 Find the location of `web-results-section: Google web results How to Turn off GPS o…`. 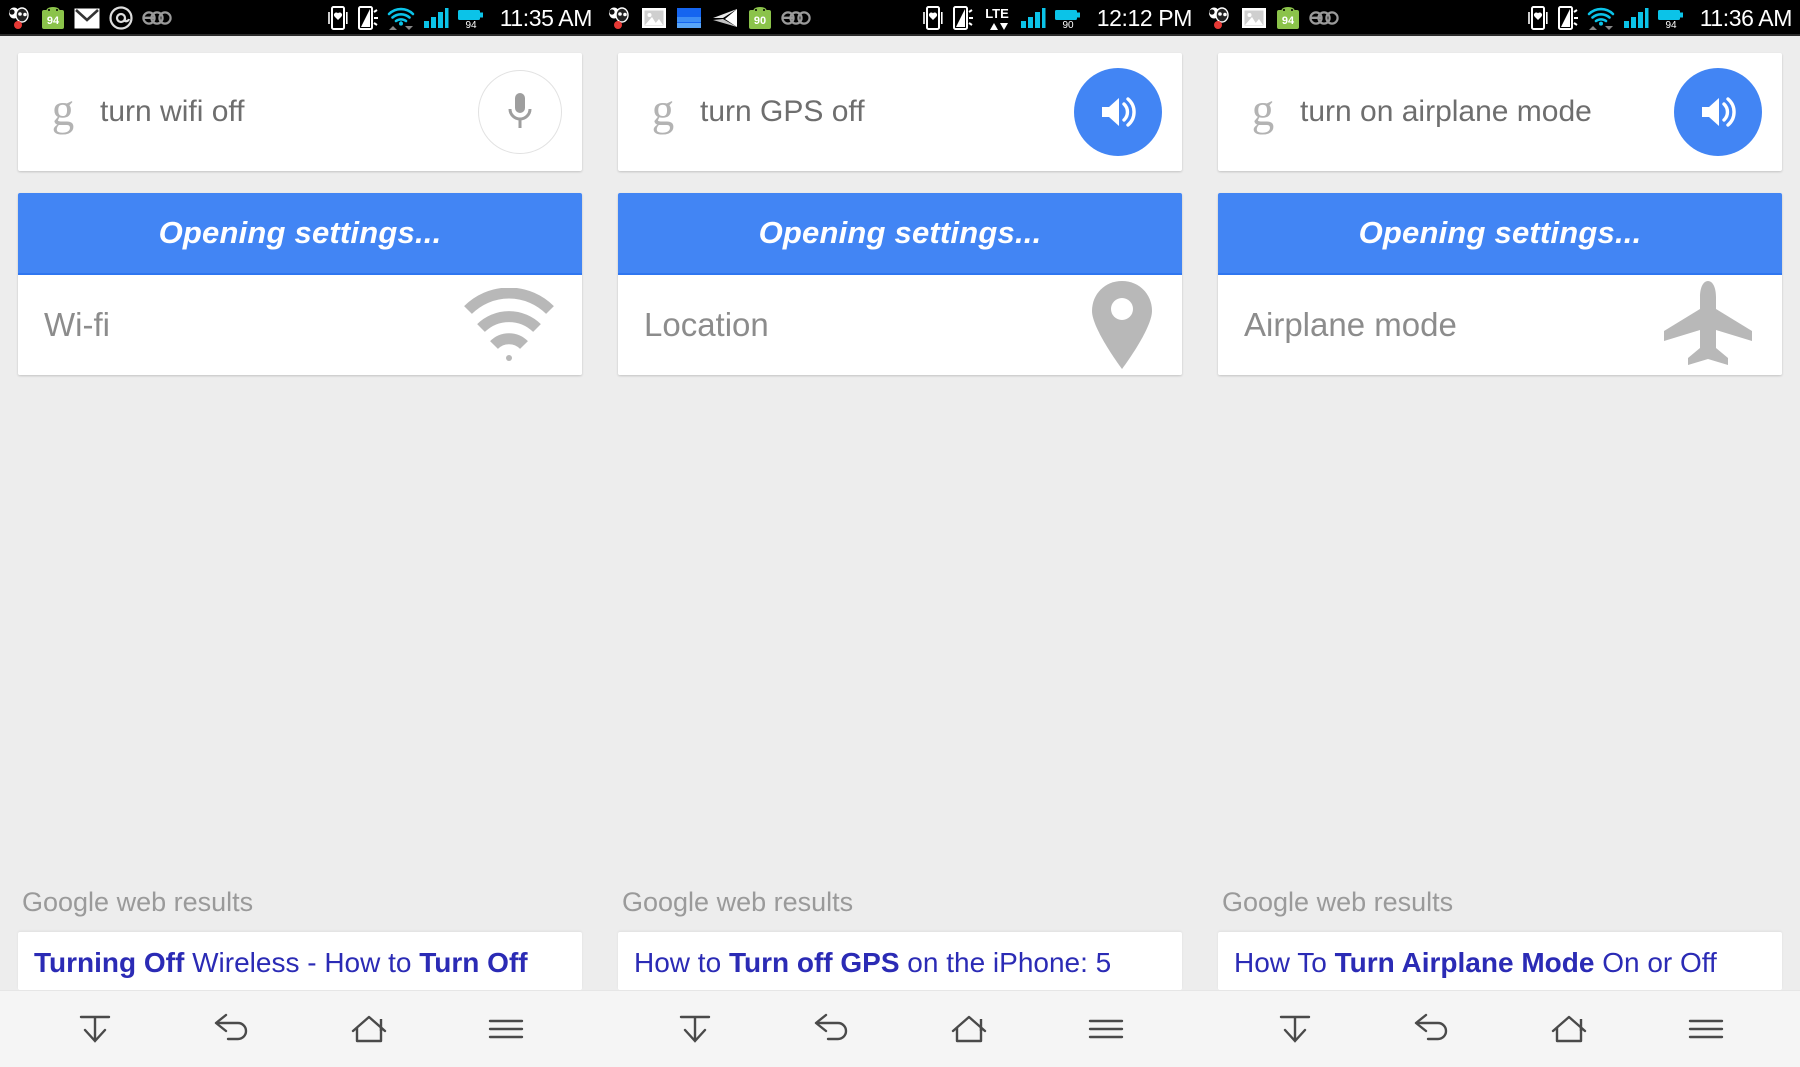

web-results-section: Google web results How to Turn off GPS o… is located at coordinates (900, 938).